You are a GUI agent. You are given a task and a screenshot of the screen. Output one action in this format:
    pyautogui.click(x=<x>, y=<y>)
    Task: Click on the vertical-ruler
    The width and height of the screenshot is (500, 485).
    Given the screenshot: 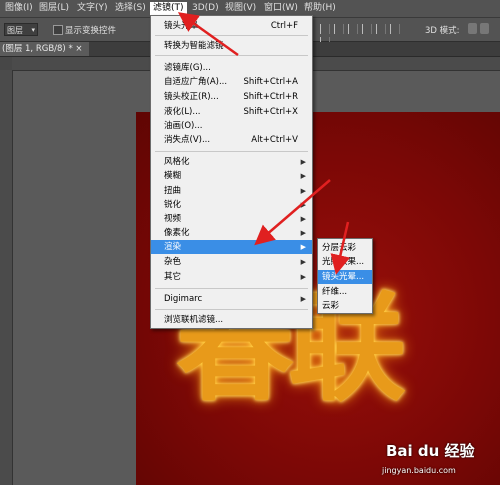 What is the action you would take?
    pyautogui.click(x=6, y=277)
    